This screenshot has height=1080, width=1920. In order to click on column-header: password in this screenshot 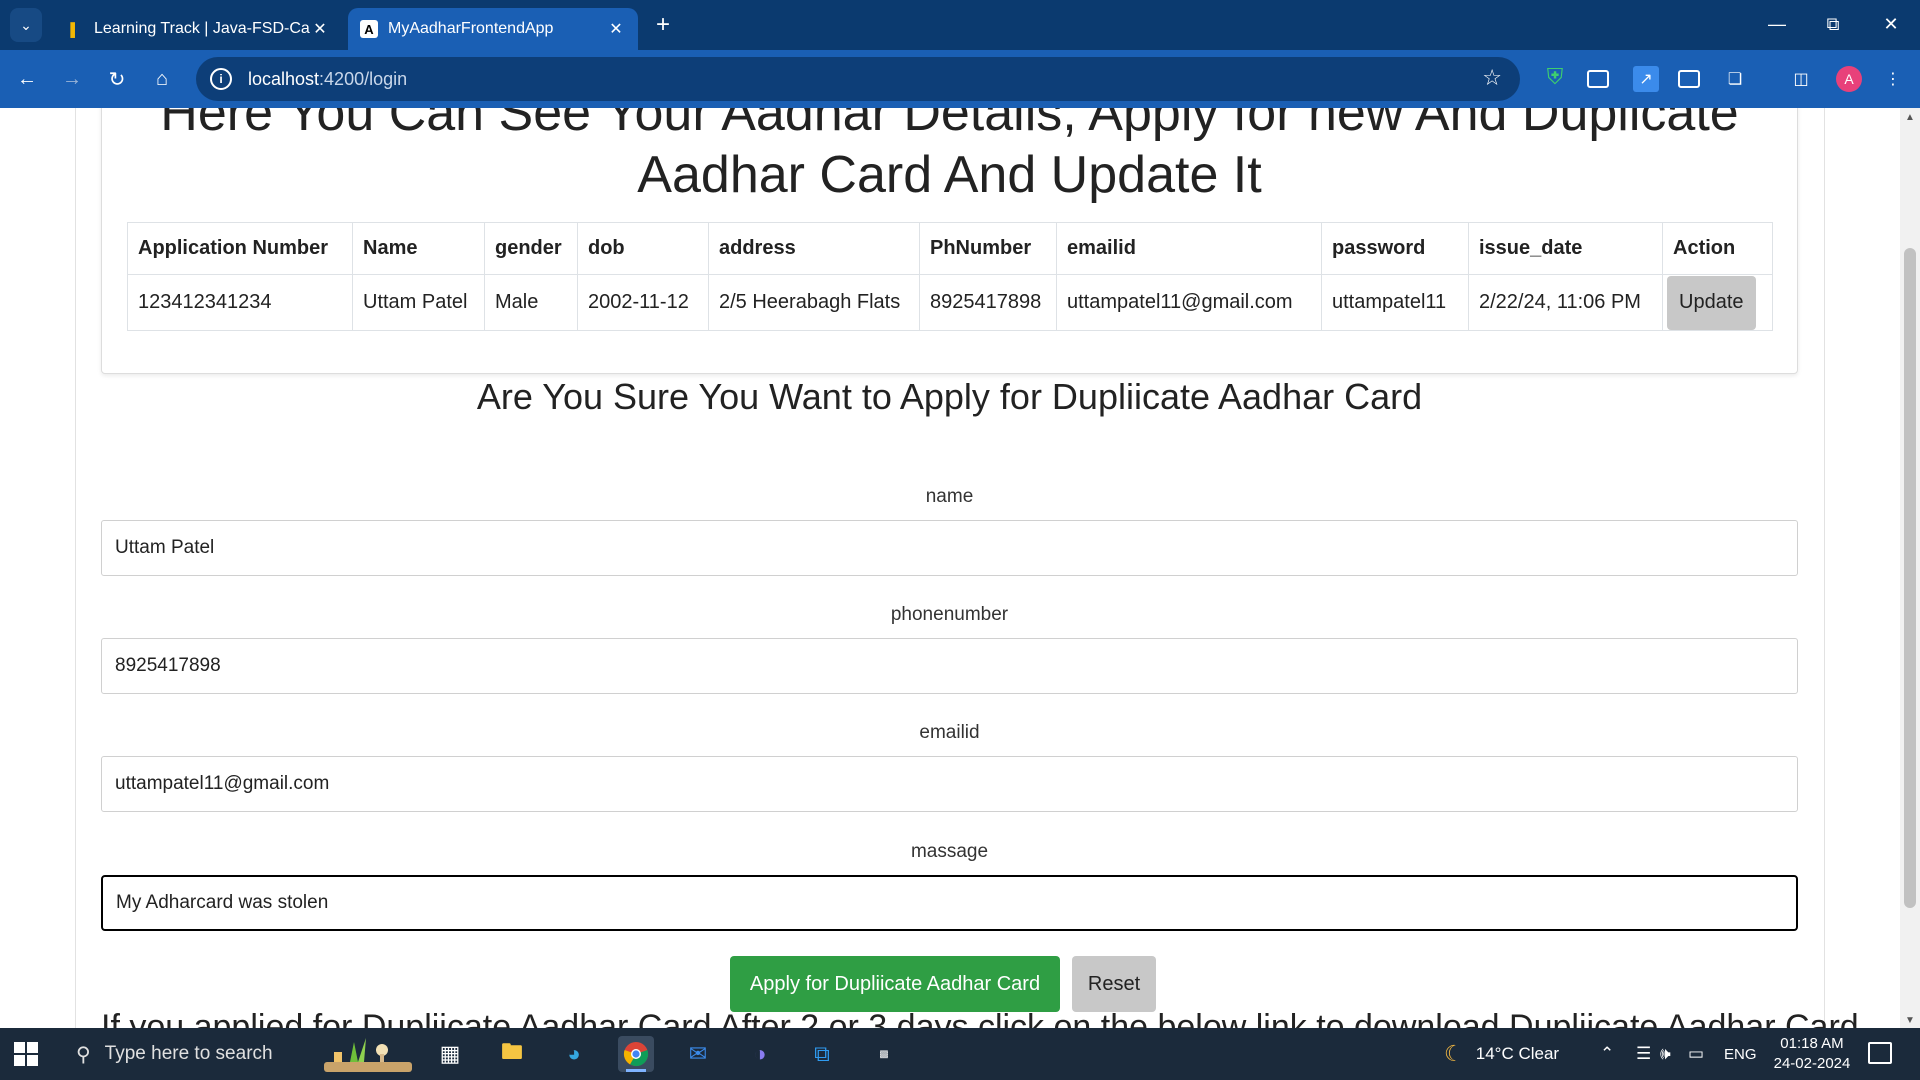, I will do `click(1395, 248)`.